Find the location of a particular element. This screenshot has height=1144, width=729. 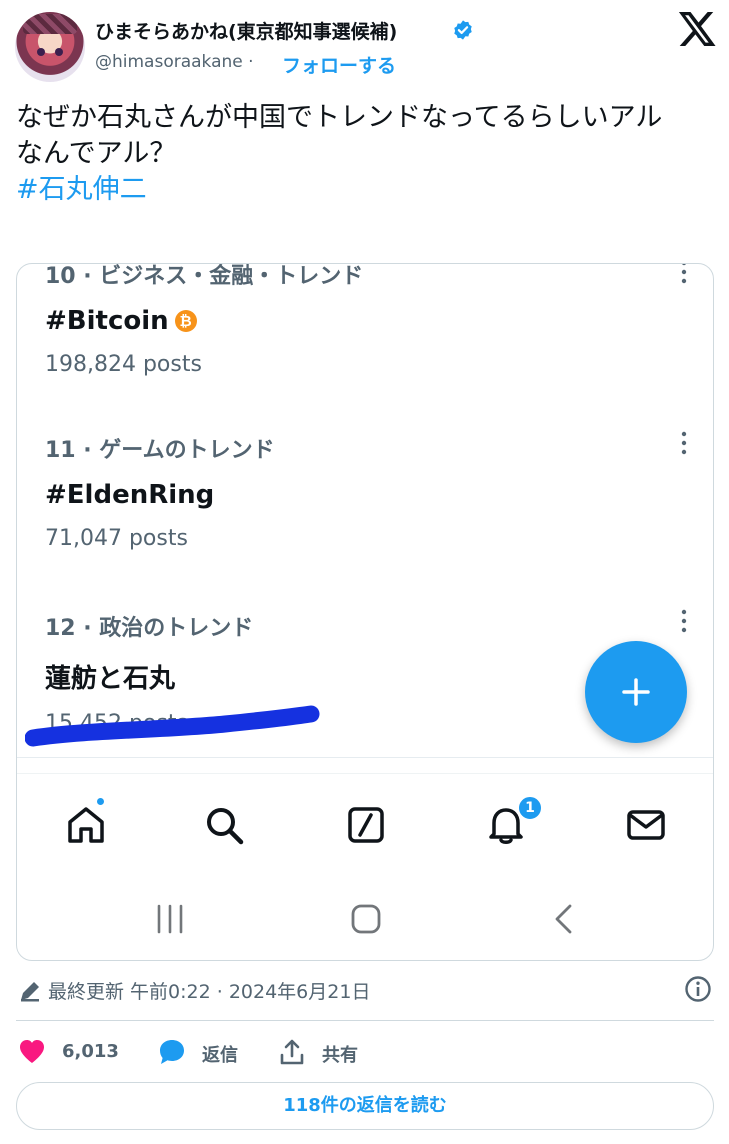

timestamp-row: 最終更新 午前0:22 · 2024年6月21日 is located at coordinates (365, 991).